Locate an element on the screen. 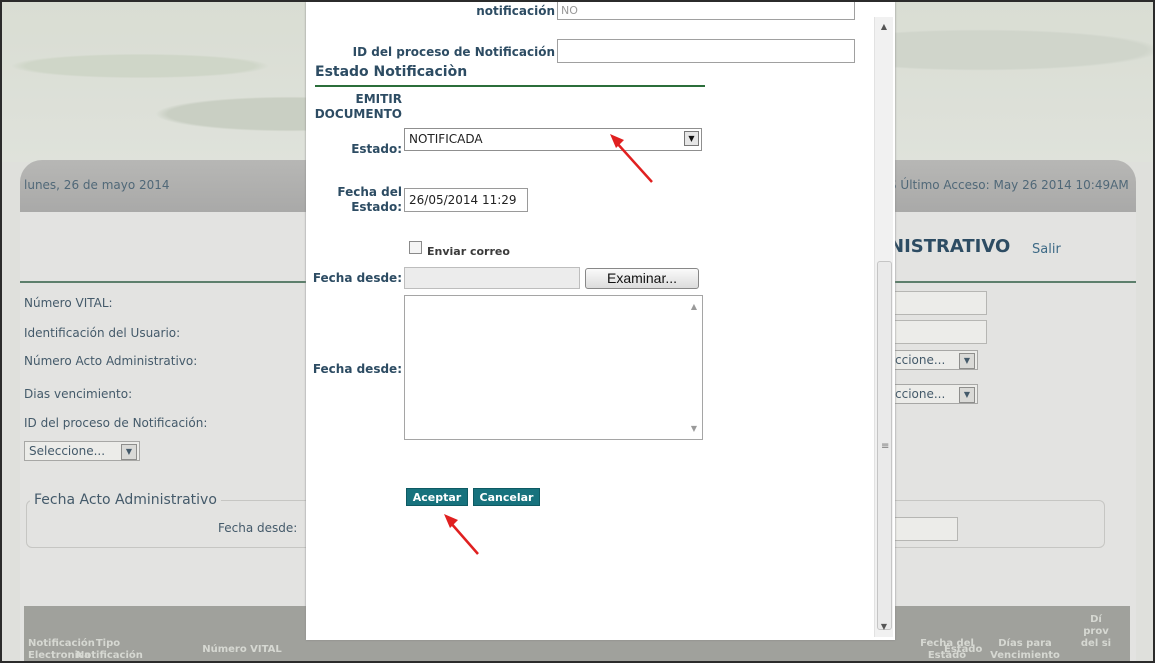 This screenshot has height=663, width=1155. id-proceso-notificacion-input is located at coordinates (706, 51).